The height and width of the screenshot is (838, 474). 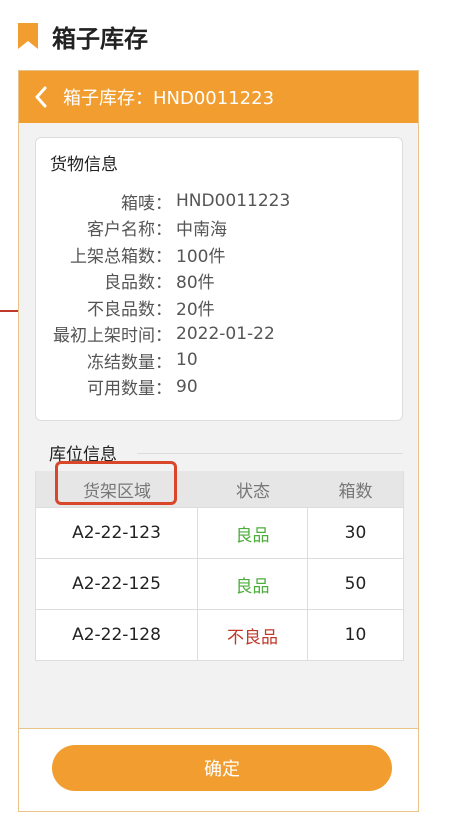 I want to click on table-row: A2-22-128 不良品 10, so click(x=219, y=634).